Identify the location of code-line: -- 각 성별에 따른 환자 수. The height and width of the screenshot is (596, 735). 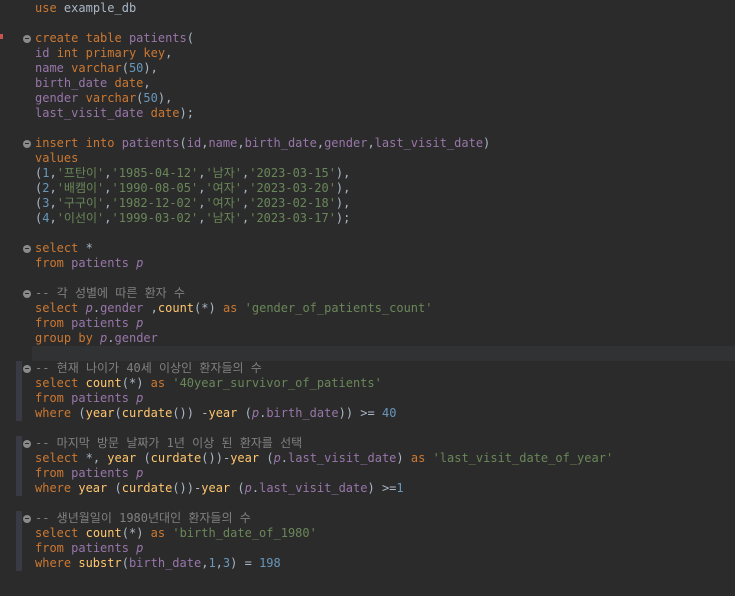
(110, 293).